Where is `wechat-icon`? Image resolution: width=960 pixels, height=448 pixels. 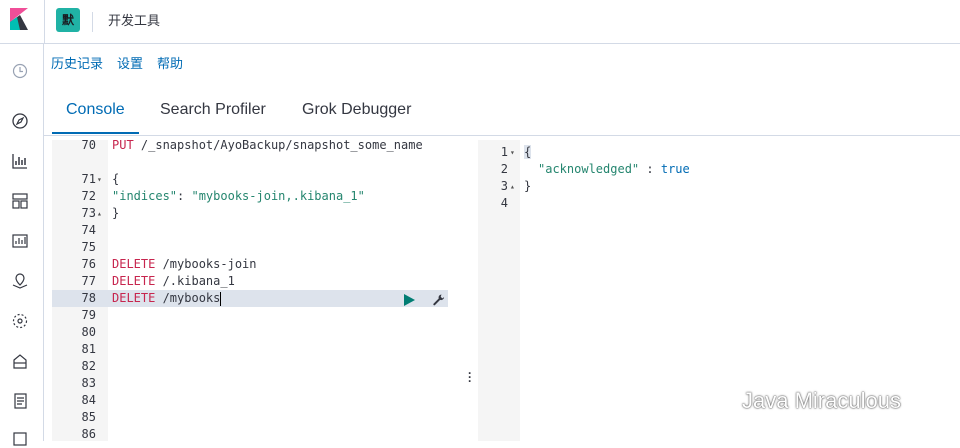
wechat-icon is located at coordinates (716, 402).